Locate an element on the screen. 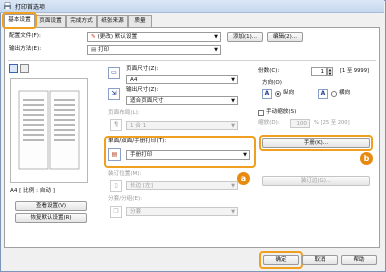  tab-label: 页面设置 is located at coordinates (50, 21).